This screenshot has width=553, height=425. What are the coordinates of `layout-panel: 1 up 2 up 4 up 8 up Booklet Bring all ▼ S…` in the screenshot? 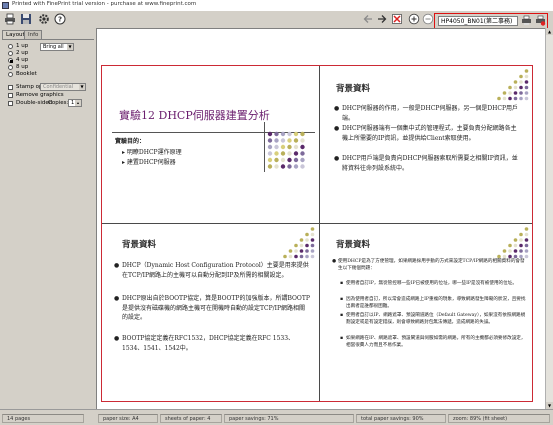 It's located at (48, 74).